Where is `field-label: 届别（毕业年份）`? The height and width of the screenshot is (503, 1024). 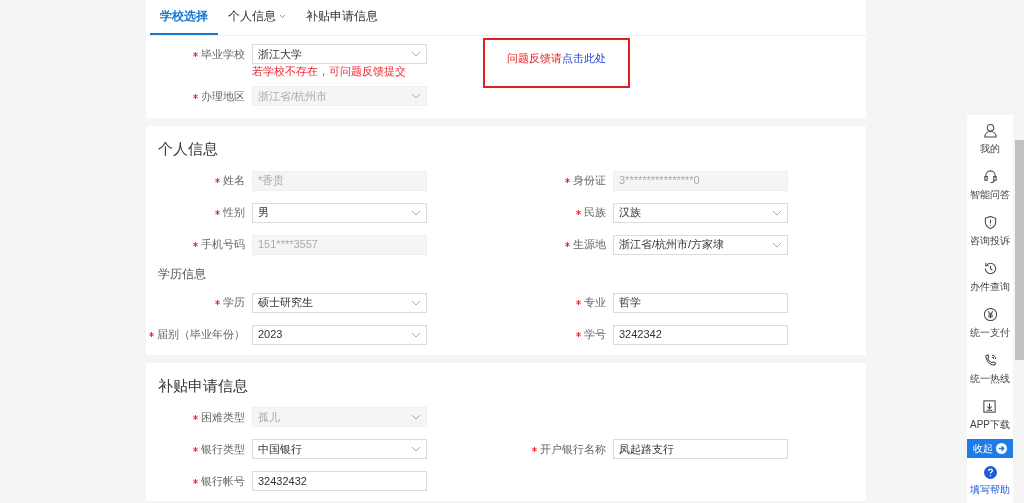
field-label: 届别（毕业年份） is located at coordinates (201, 335).